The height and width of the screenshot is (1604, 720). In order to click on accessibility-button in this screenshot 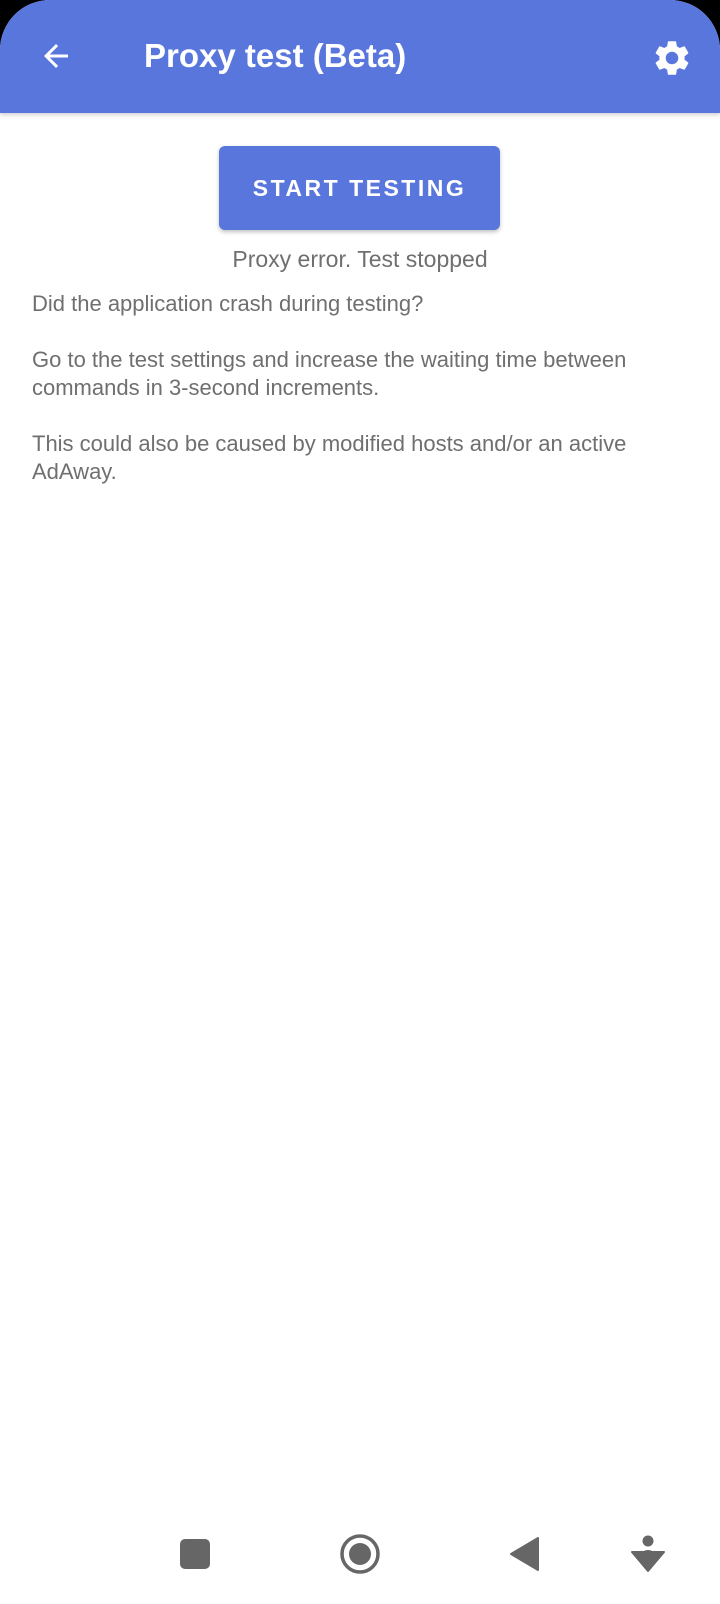, I will do `click(648, 1554)`.